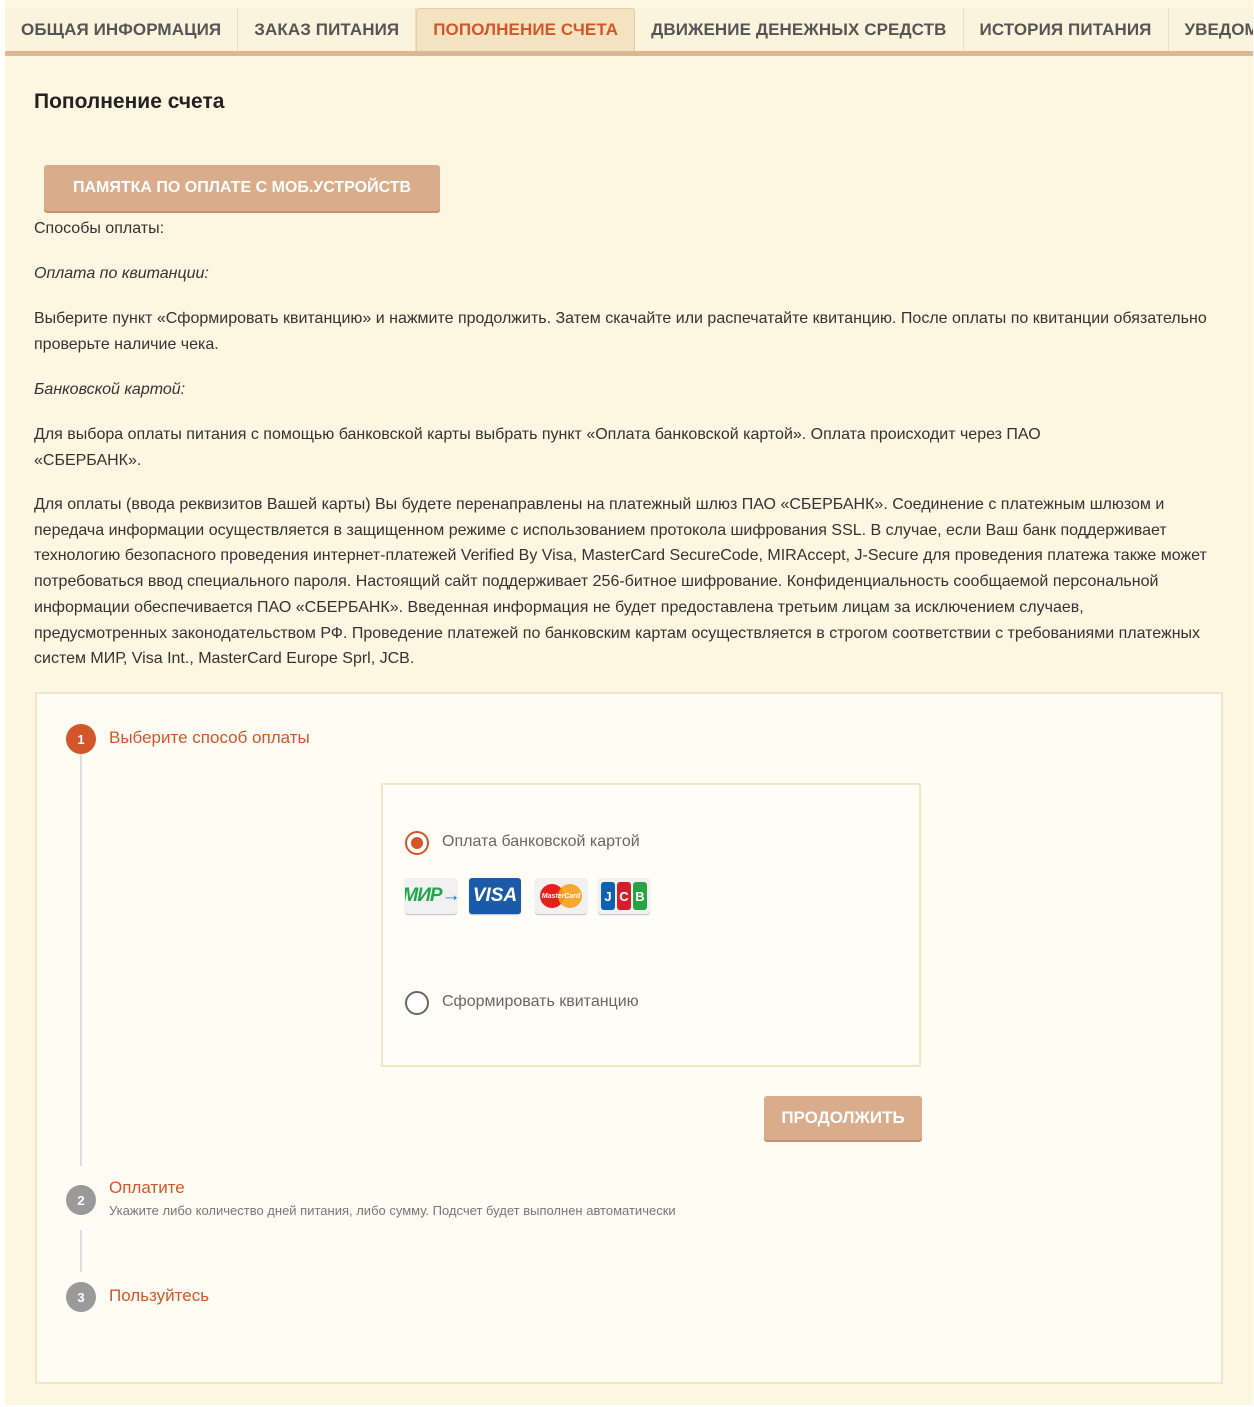 This screenshot has height=1407, width=1254. I want to click on step-1-number: 1, so click(81, 739).